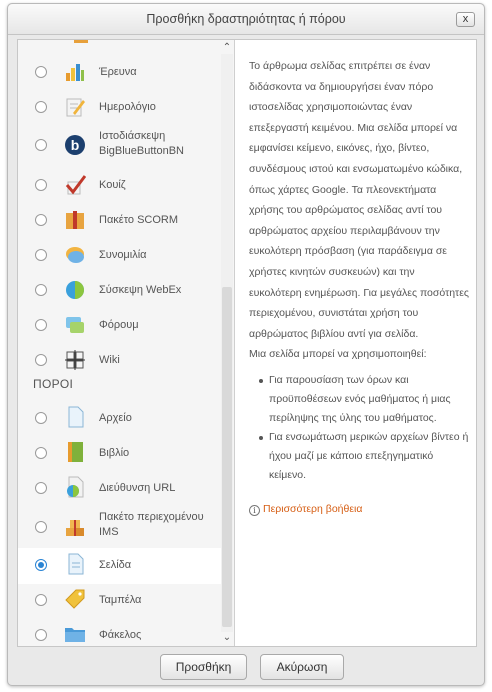 Image resolution: width=492 pixels, height=692 pixels. What do you see at coordinates (115, 418) in the screenshot?
I see `module-label: Αρχείο` at bounding box center [115, 418].